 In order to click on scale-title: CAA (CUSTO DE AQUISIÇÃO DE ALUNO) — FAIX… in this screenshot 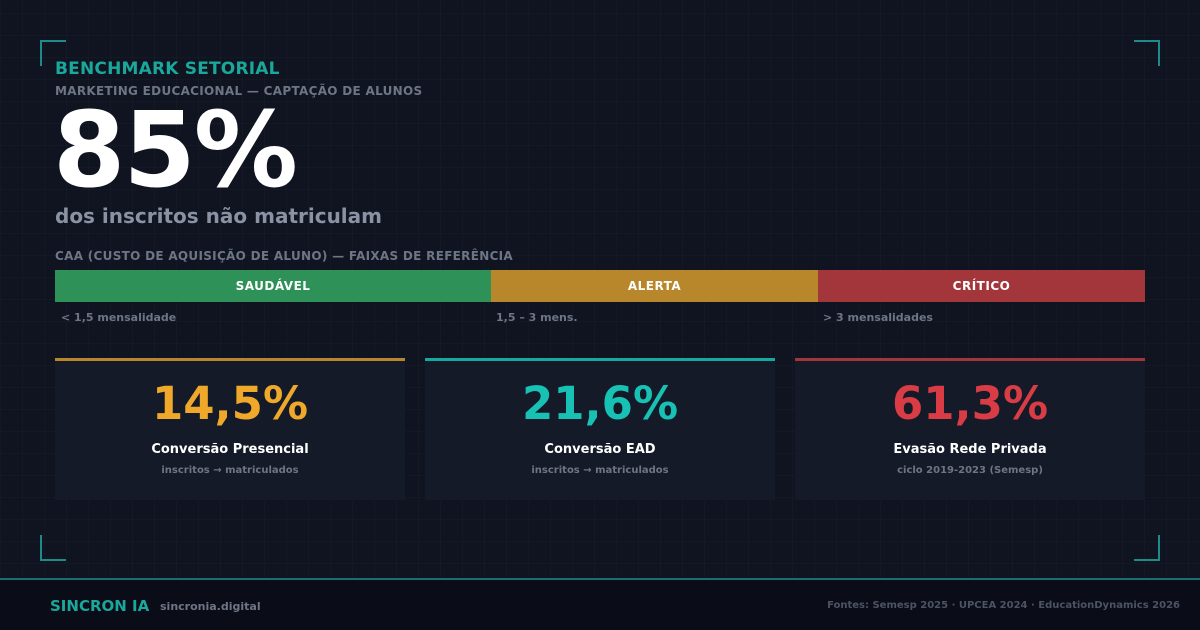, I will do `click(284, 256)`.